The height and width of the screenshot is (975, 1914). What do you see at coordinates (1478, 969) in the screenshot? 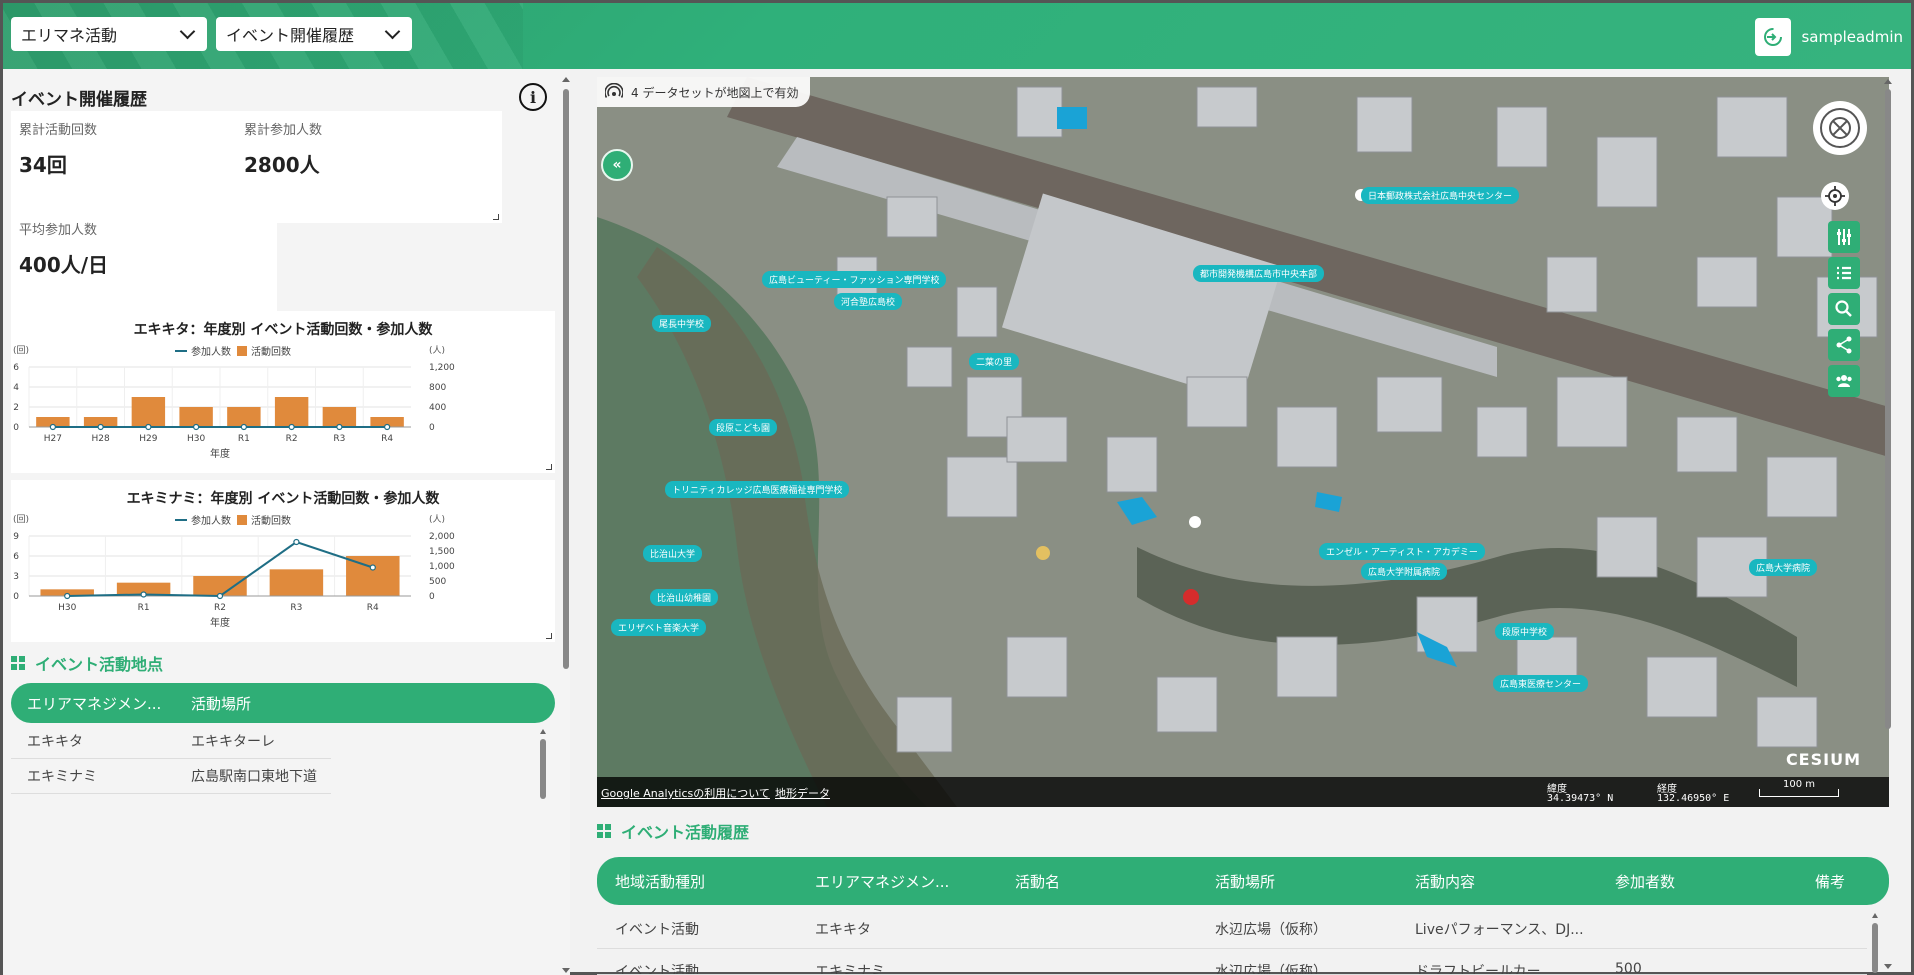
I see `table-cell: ドラフトビールカー` at bounding box center [1478, 969].